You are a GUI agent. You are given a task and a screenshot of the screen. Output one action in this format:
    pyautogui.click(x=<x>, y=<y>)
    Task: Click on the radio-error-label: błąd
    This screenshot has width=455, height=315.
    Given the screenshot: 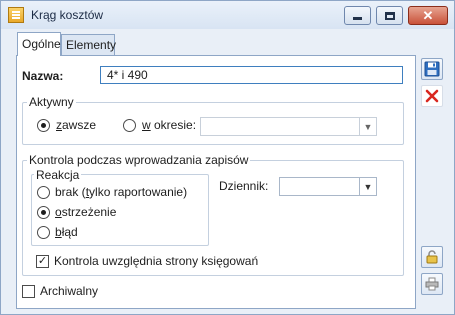 What is the action you would take?
    pyautogui.click(x=66, y=232)
    